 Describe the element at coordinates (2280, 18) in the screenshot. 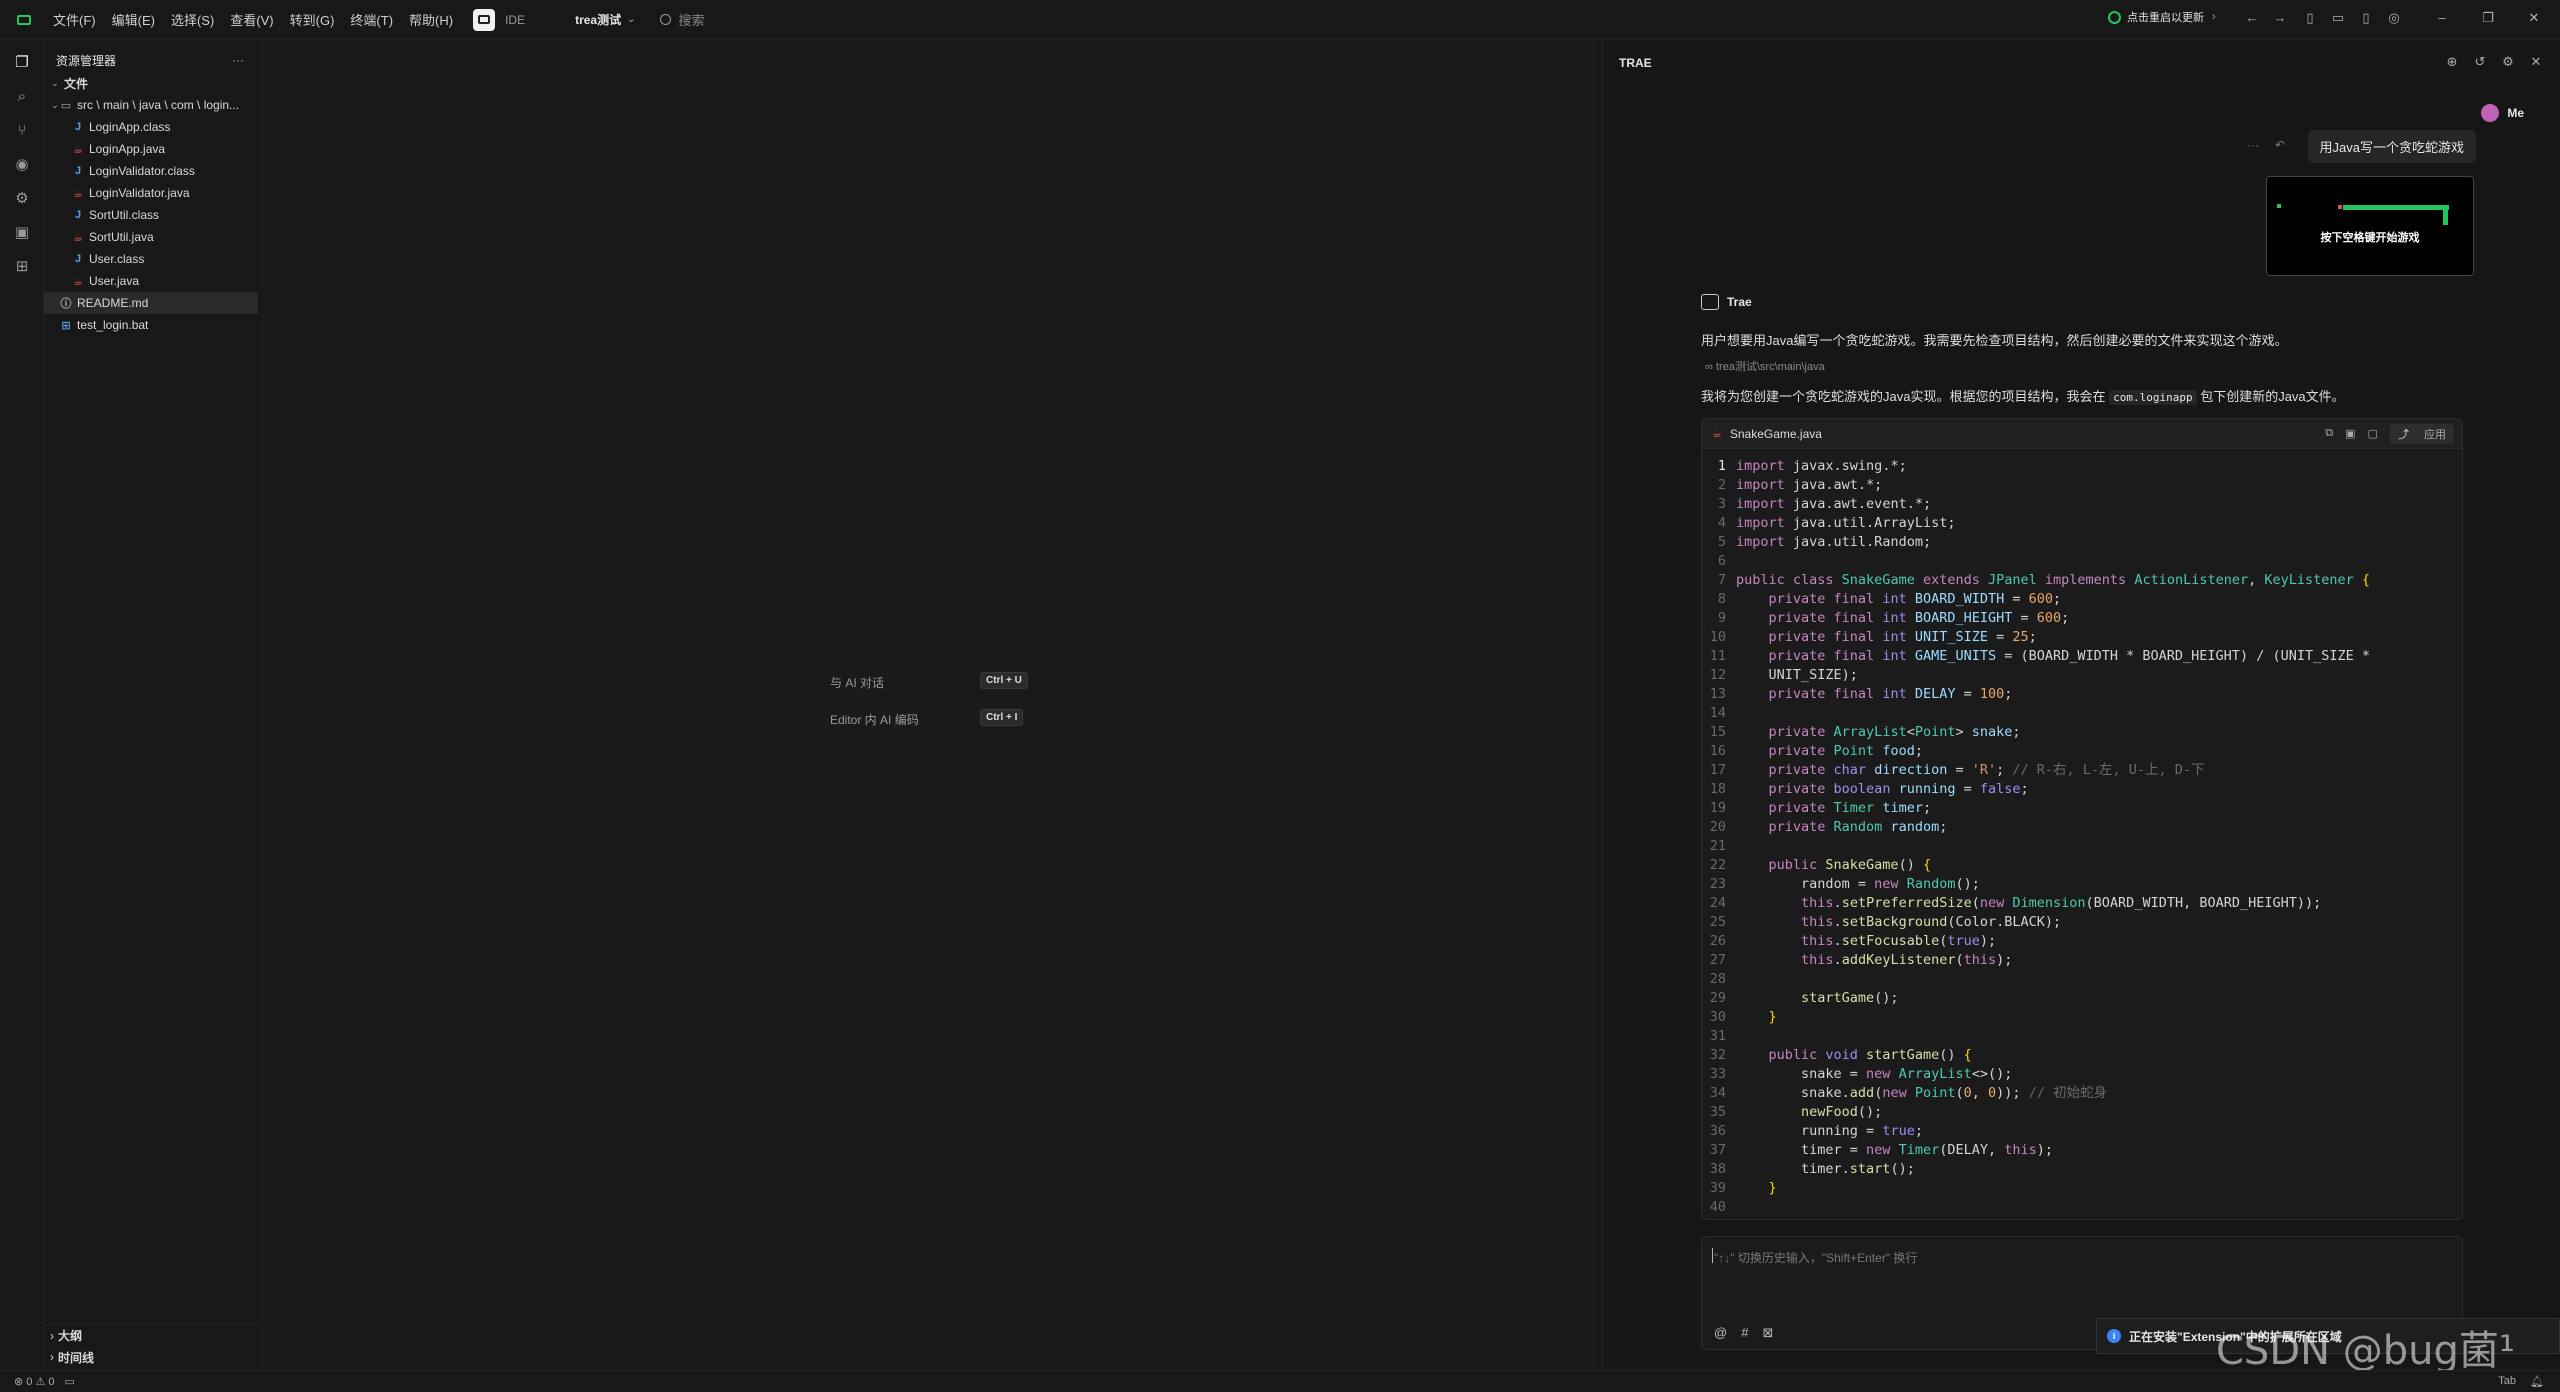

I see `forward-icon: →` at that location.